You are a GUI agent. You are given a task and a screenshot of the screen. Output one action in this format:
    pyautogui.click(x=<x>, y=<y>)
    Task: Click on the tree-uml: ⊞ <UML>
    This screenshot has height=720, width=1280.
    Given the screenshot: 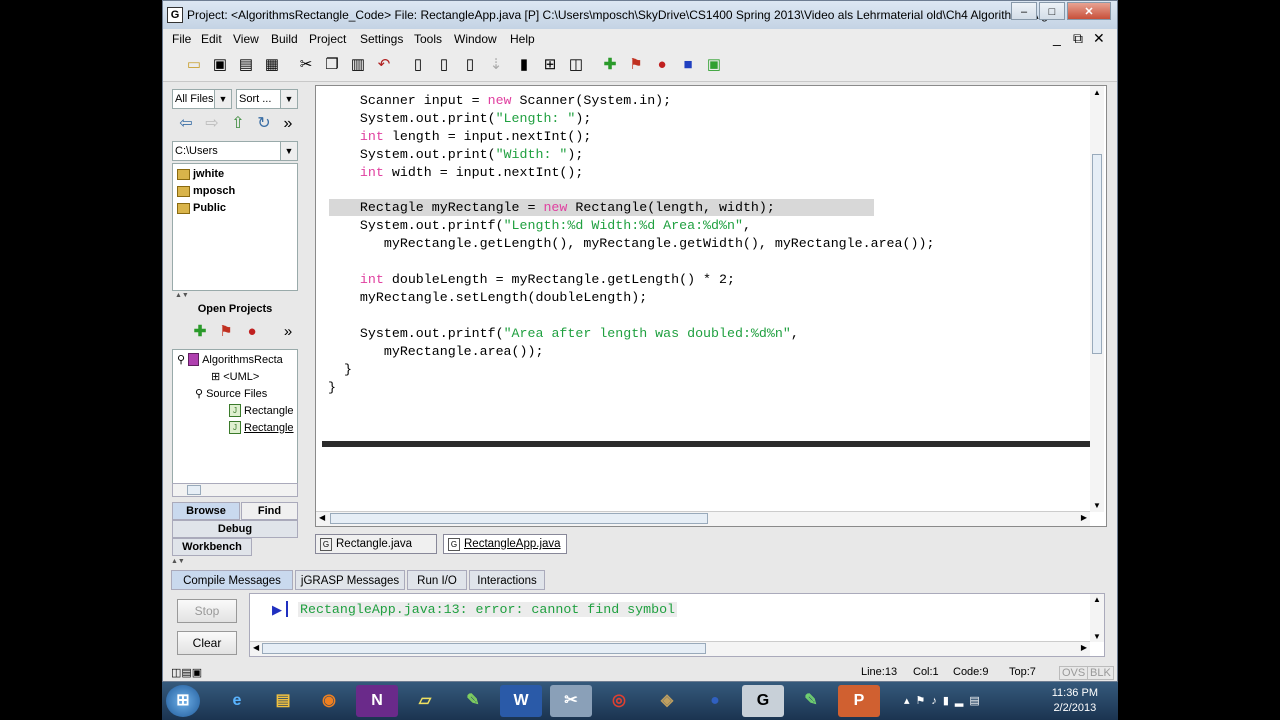 What is the action you would take?
    pyautogui.click(x=235, y=377)
    